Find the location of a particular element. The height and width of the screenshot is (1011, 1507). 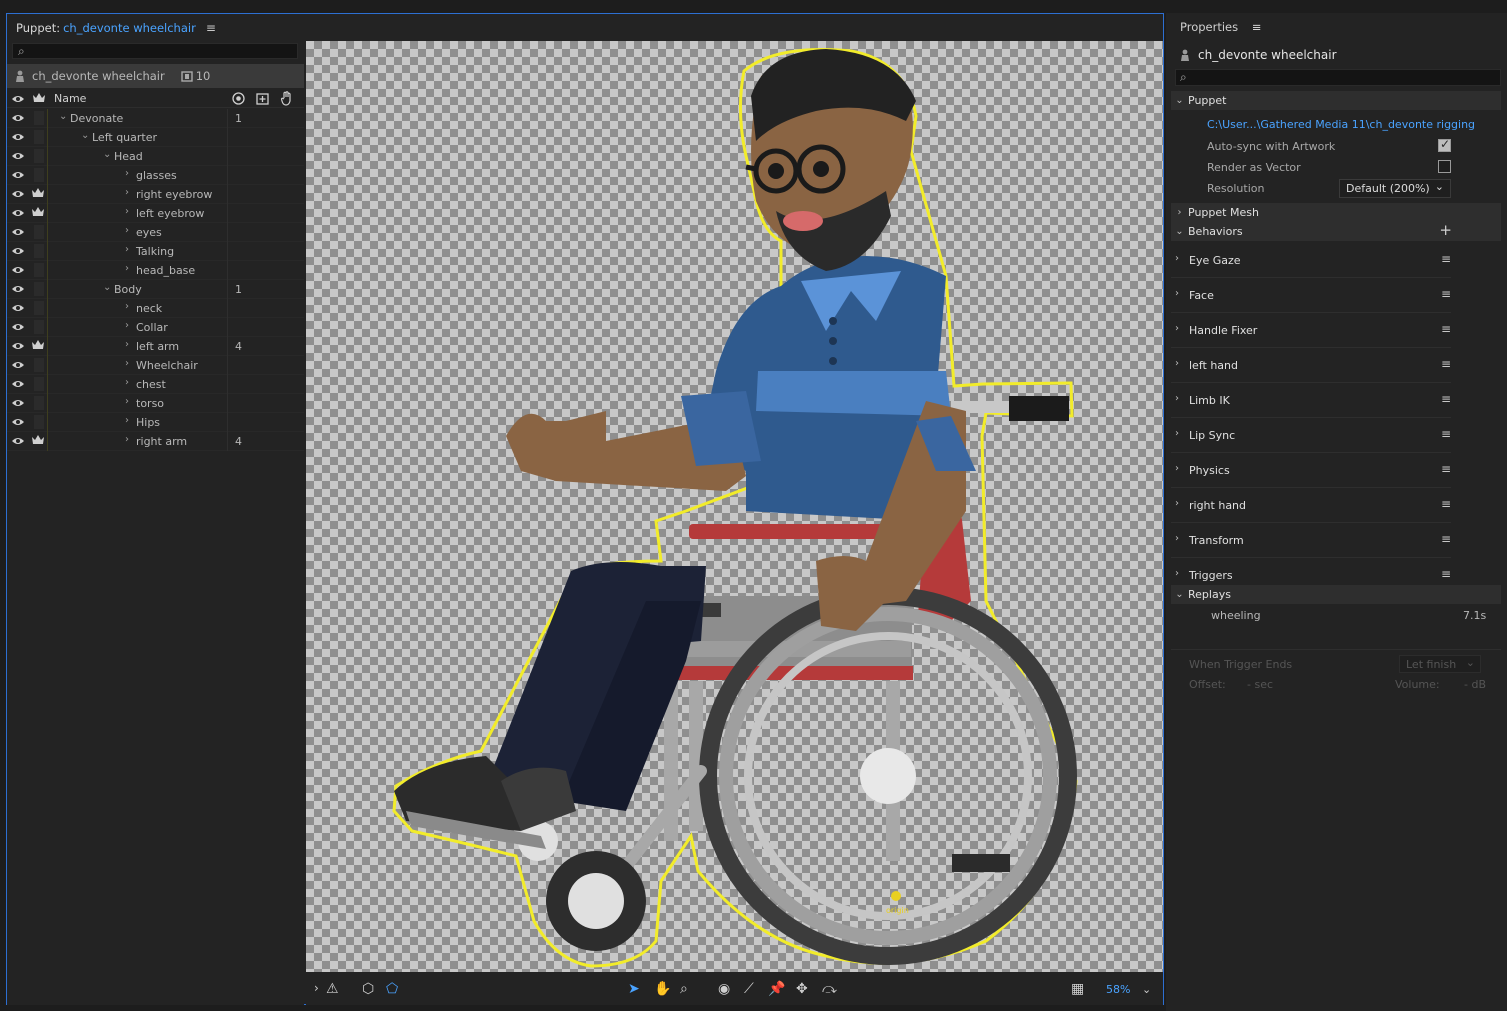

behavior-item: › Lip Sync ≡ is located at coordinates (1311, 435).